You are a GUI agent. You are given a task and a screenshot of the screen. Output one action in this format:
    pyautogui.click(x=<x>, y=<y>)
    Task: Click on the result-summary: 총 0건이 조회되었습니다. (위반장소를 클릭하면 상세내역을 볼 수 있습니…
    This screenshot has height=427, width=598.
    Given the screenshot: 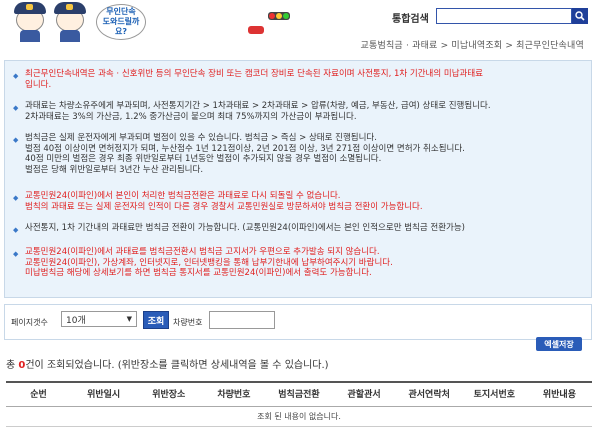 What is the action you would take?
    pyautogui.click(x=167, y=363)
    